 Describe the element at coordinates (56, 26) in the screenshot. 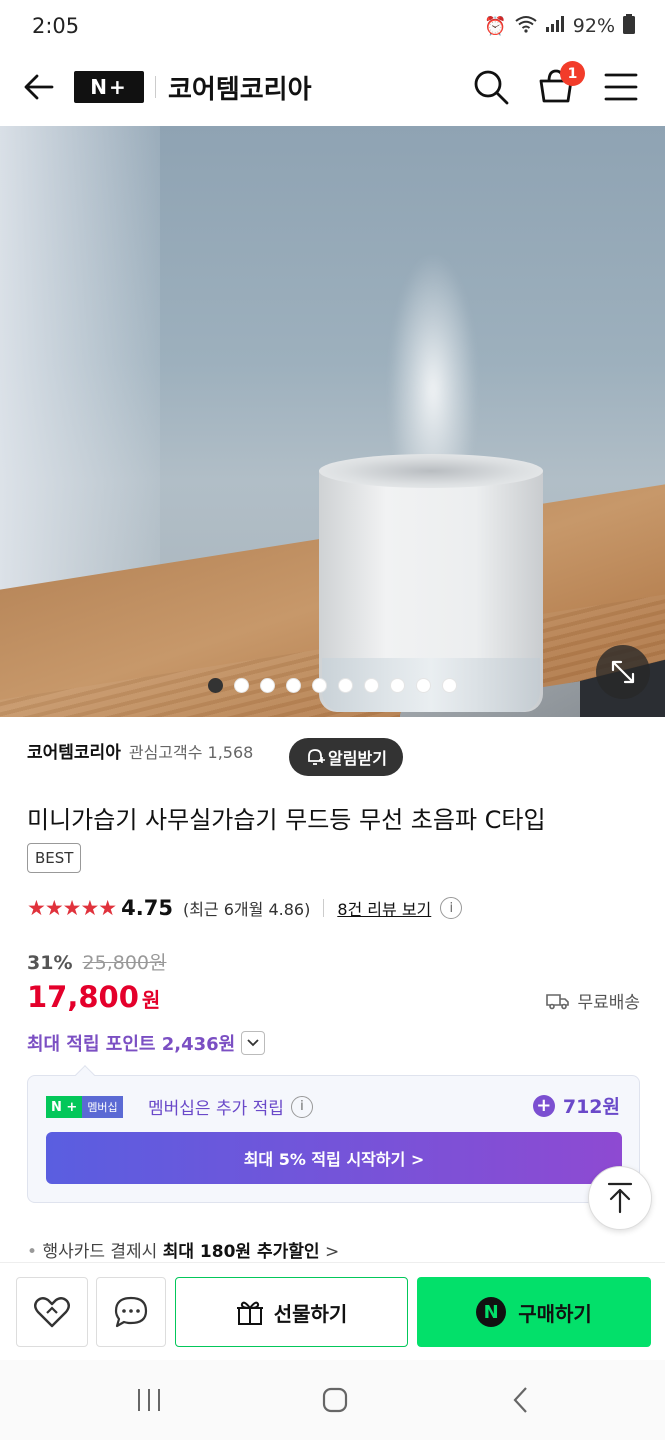

I see `status-time: 2:05` at that location.